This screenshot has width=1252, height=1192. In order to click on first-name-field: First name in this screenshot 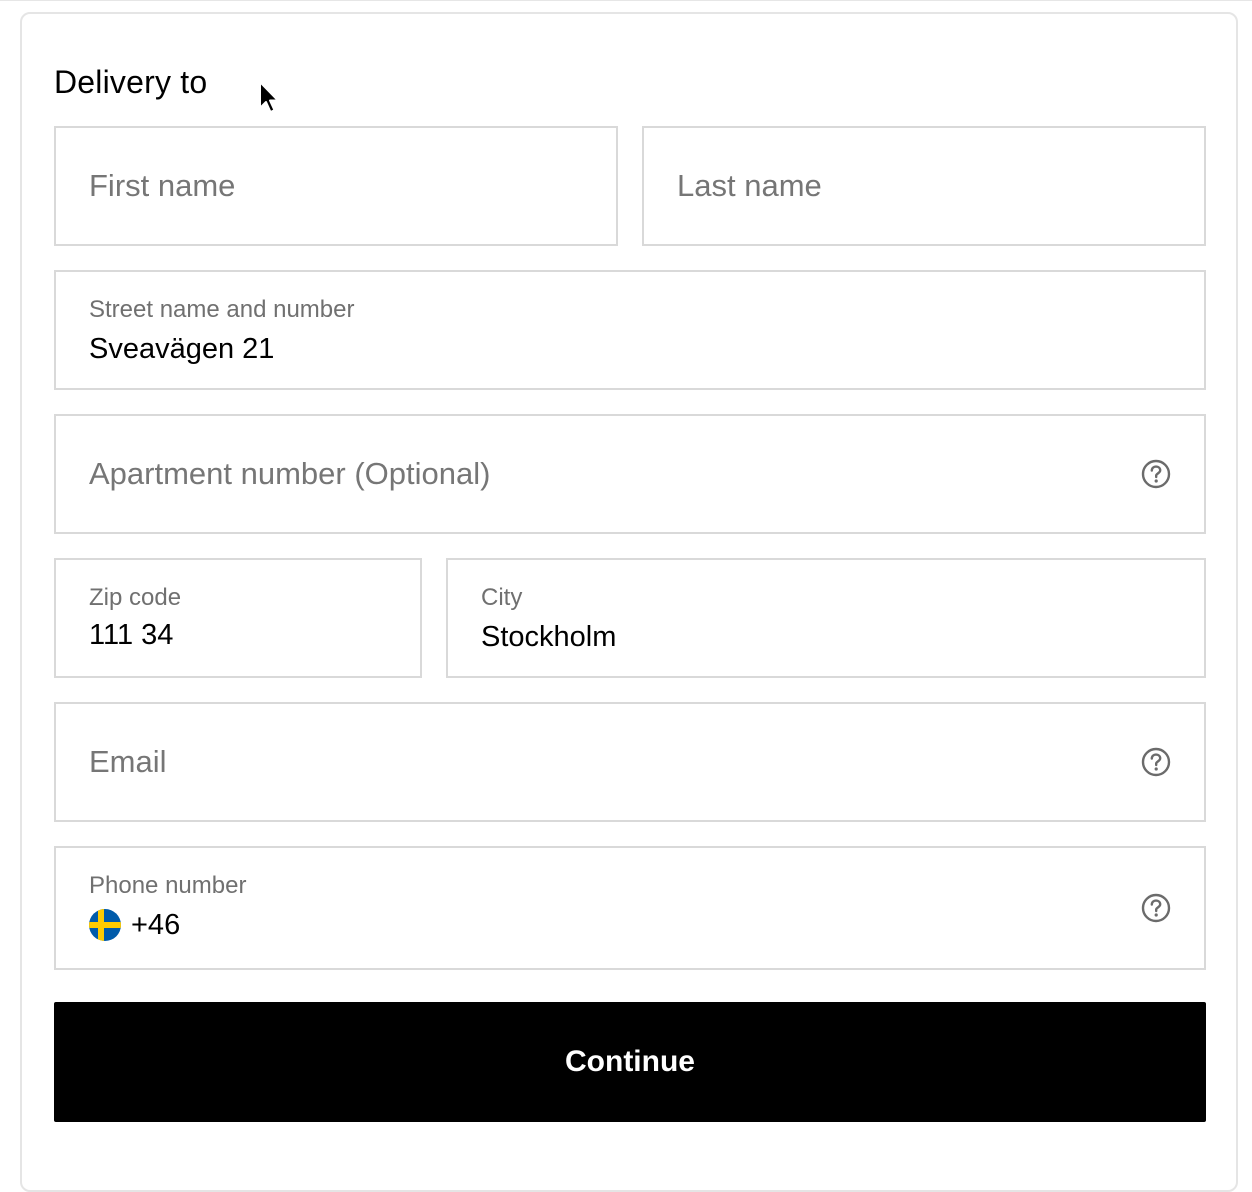, I will do `click(336, 186)`.